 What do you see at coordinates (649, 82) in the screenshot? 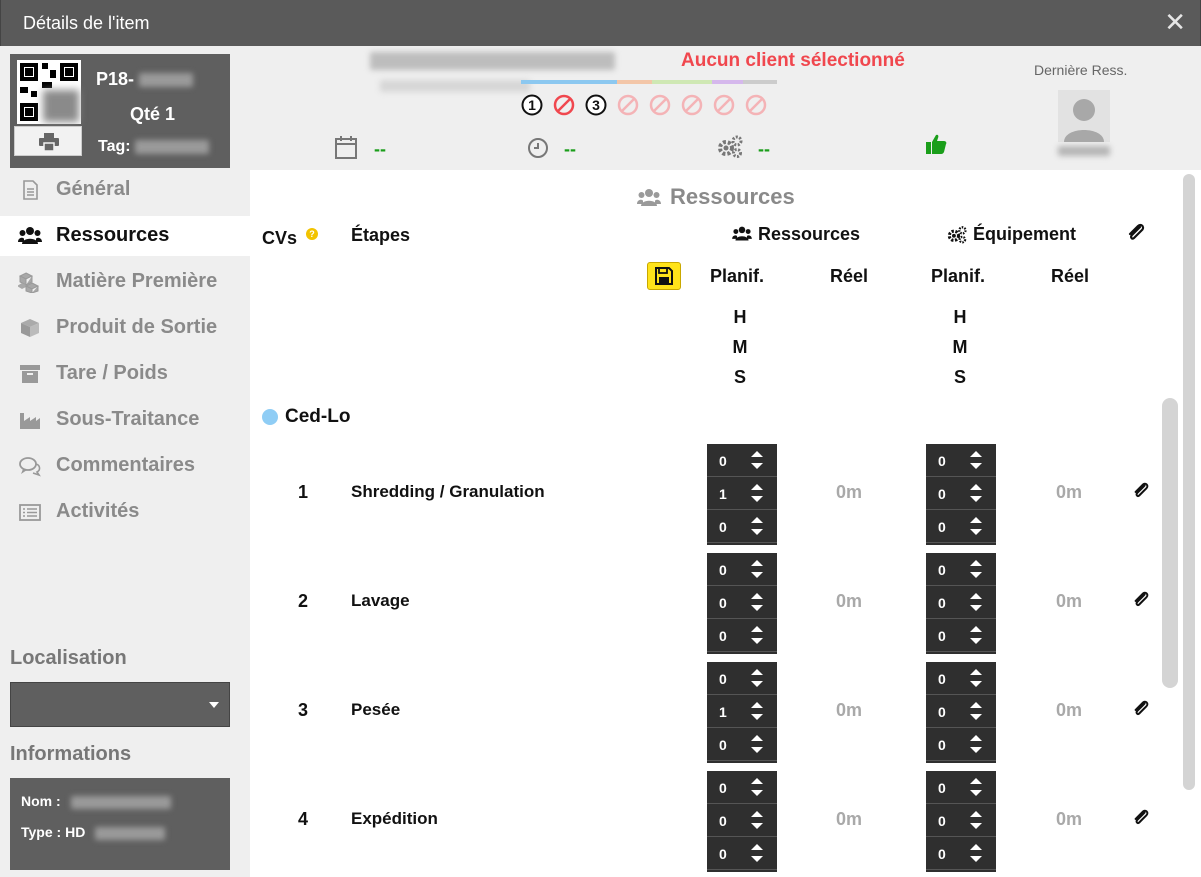
I see `progress-bar` at bounding box center [649, 82].